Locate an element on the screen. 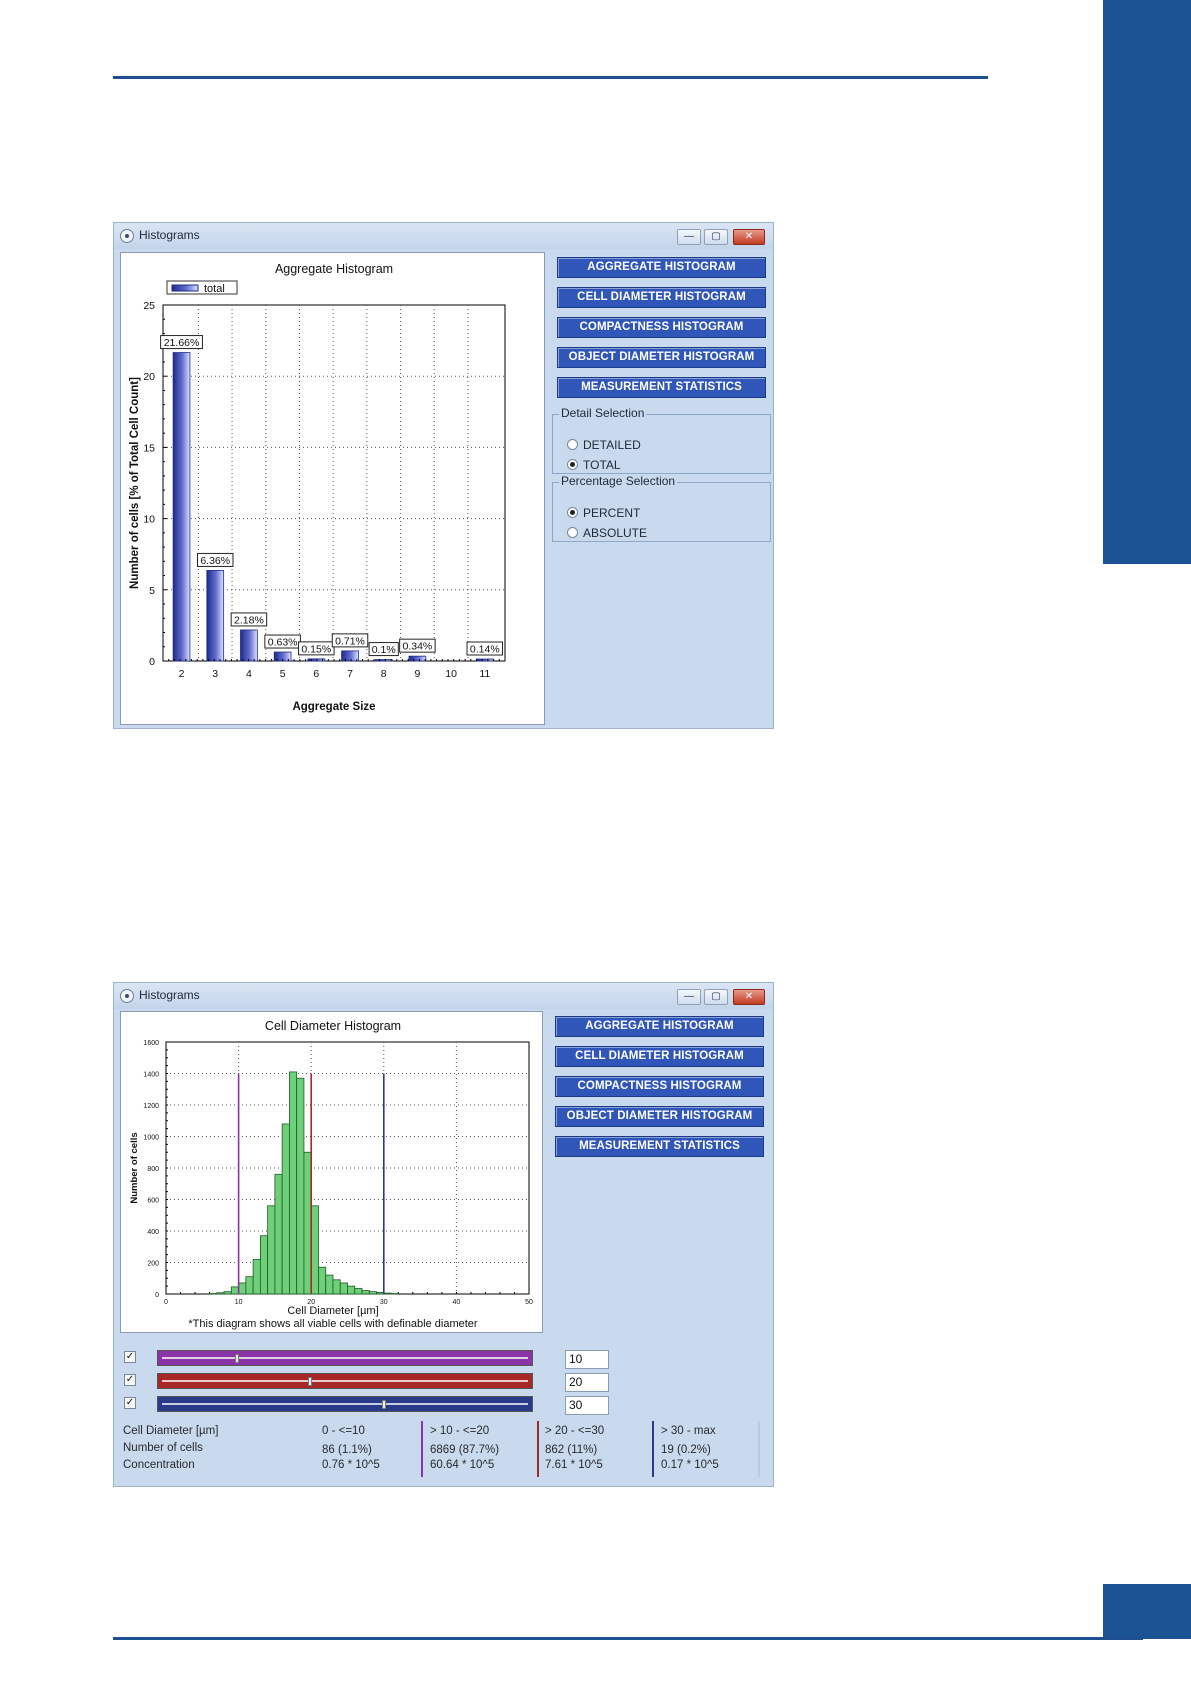 The height and width of the screenshot is (1684, 1191). slider-3-value-field: 30 is located at coordinates (587, 1405).